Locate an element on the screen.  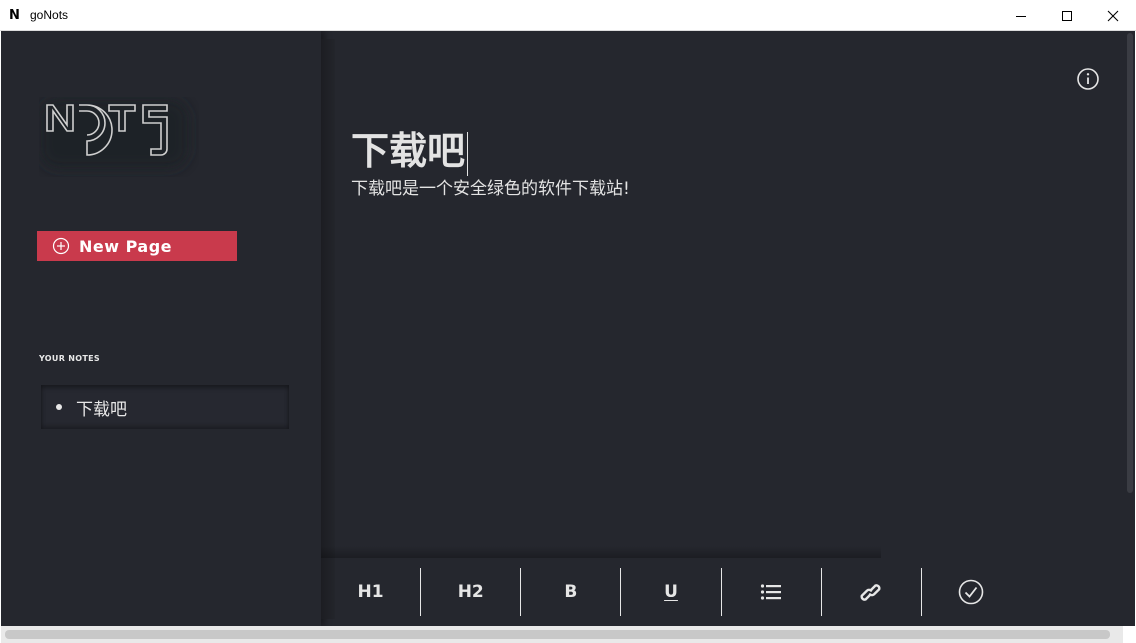
sidebar-divider is located at coordinates (328, 329).